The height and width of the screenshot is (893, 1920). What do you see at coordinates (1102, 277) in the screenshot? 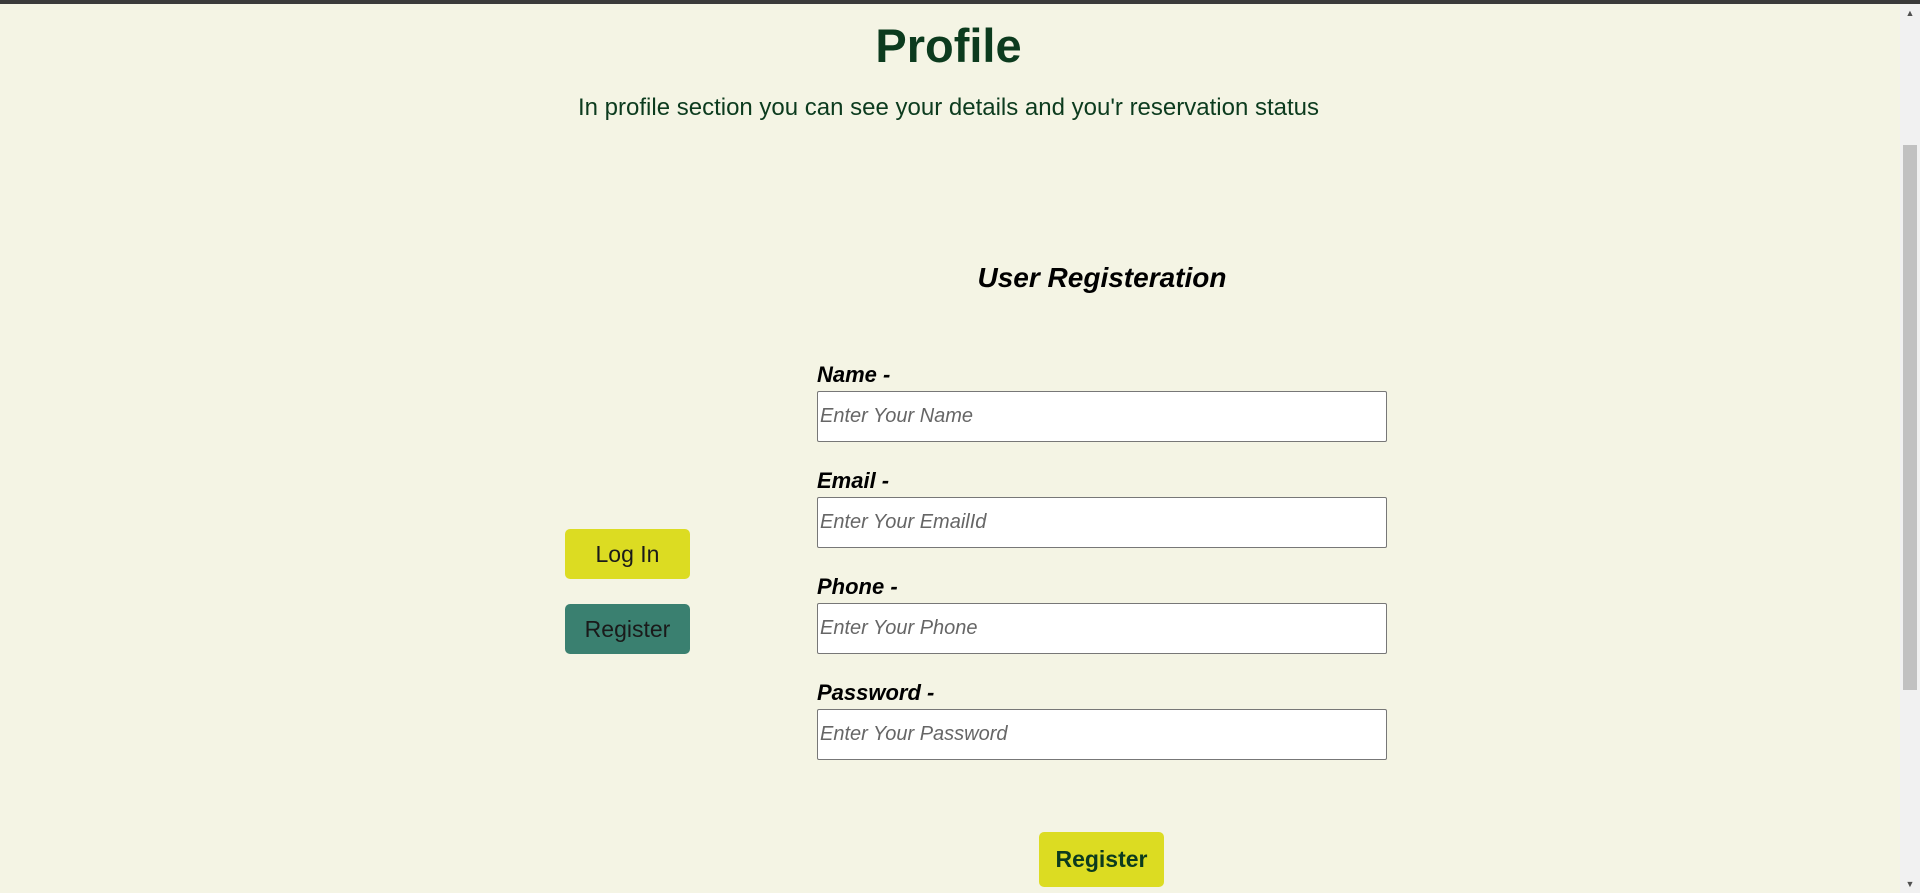
I see `form-title: User Registeration` at bounding box center [1102, 277].